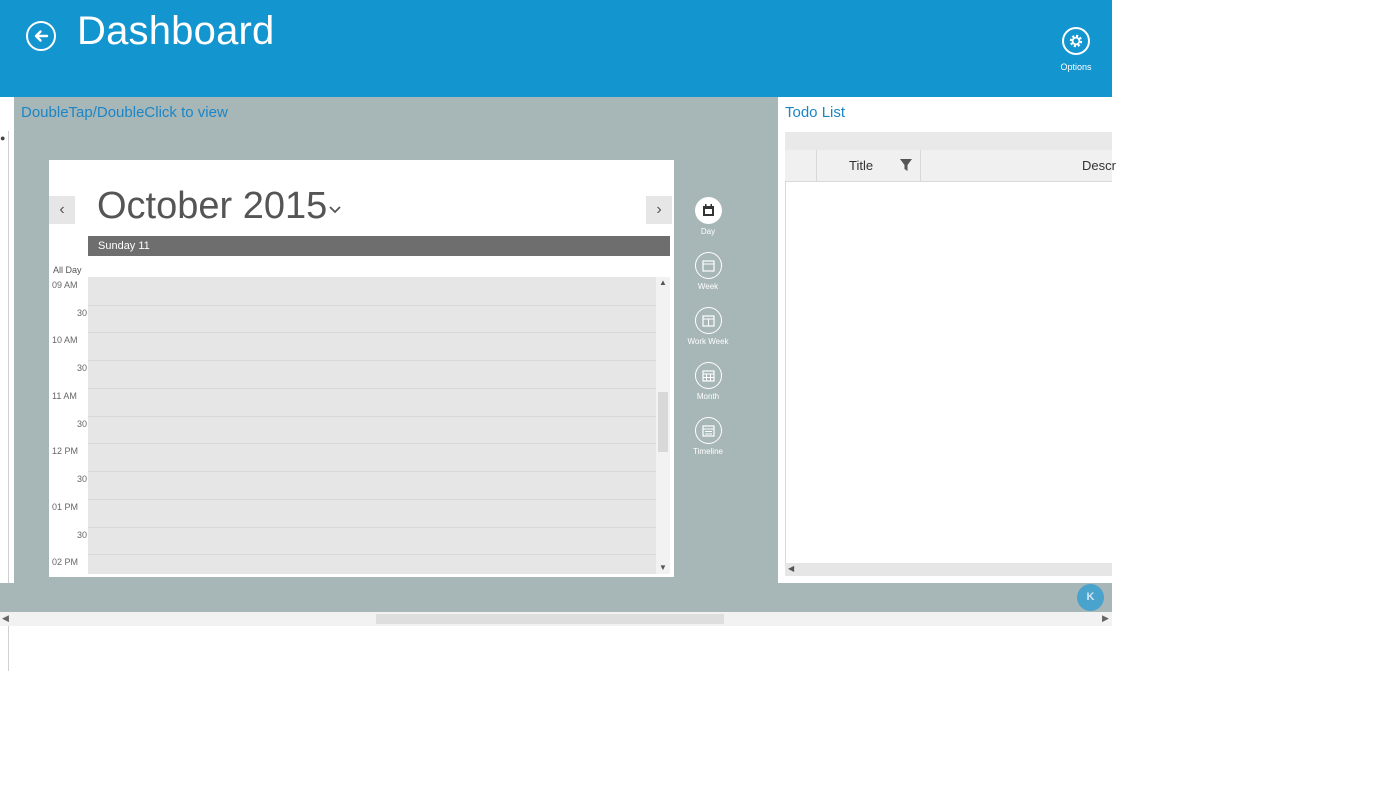 This screenshot has width=1395, height=810. I want to click on filter-icon, so click(906, 167).